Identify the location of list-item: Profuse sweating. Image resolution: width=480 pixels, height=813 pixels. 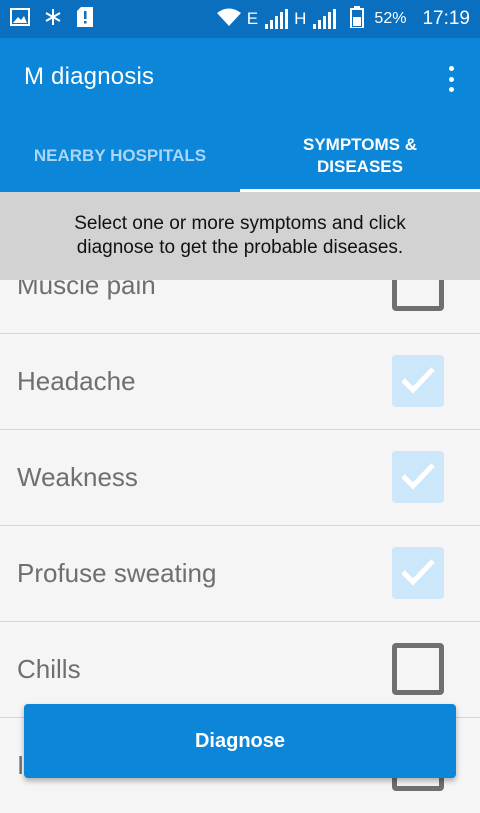
(240, 574).